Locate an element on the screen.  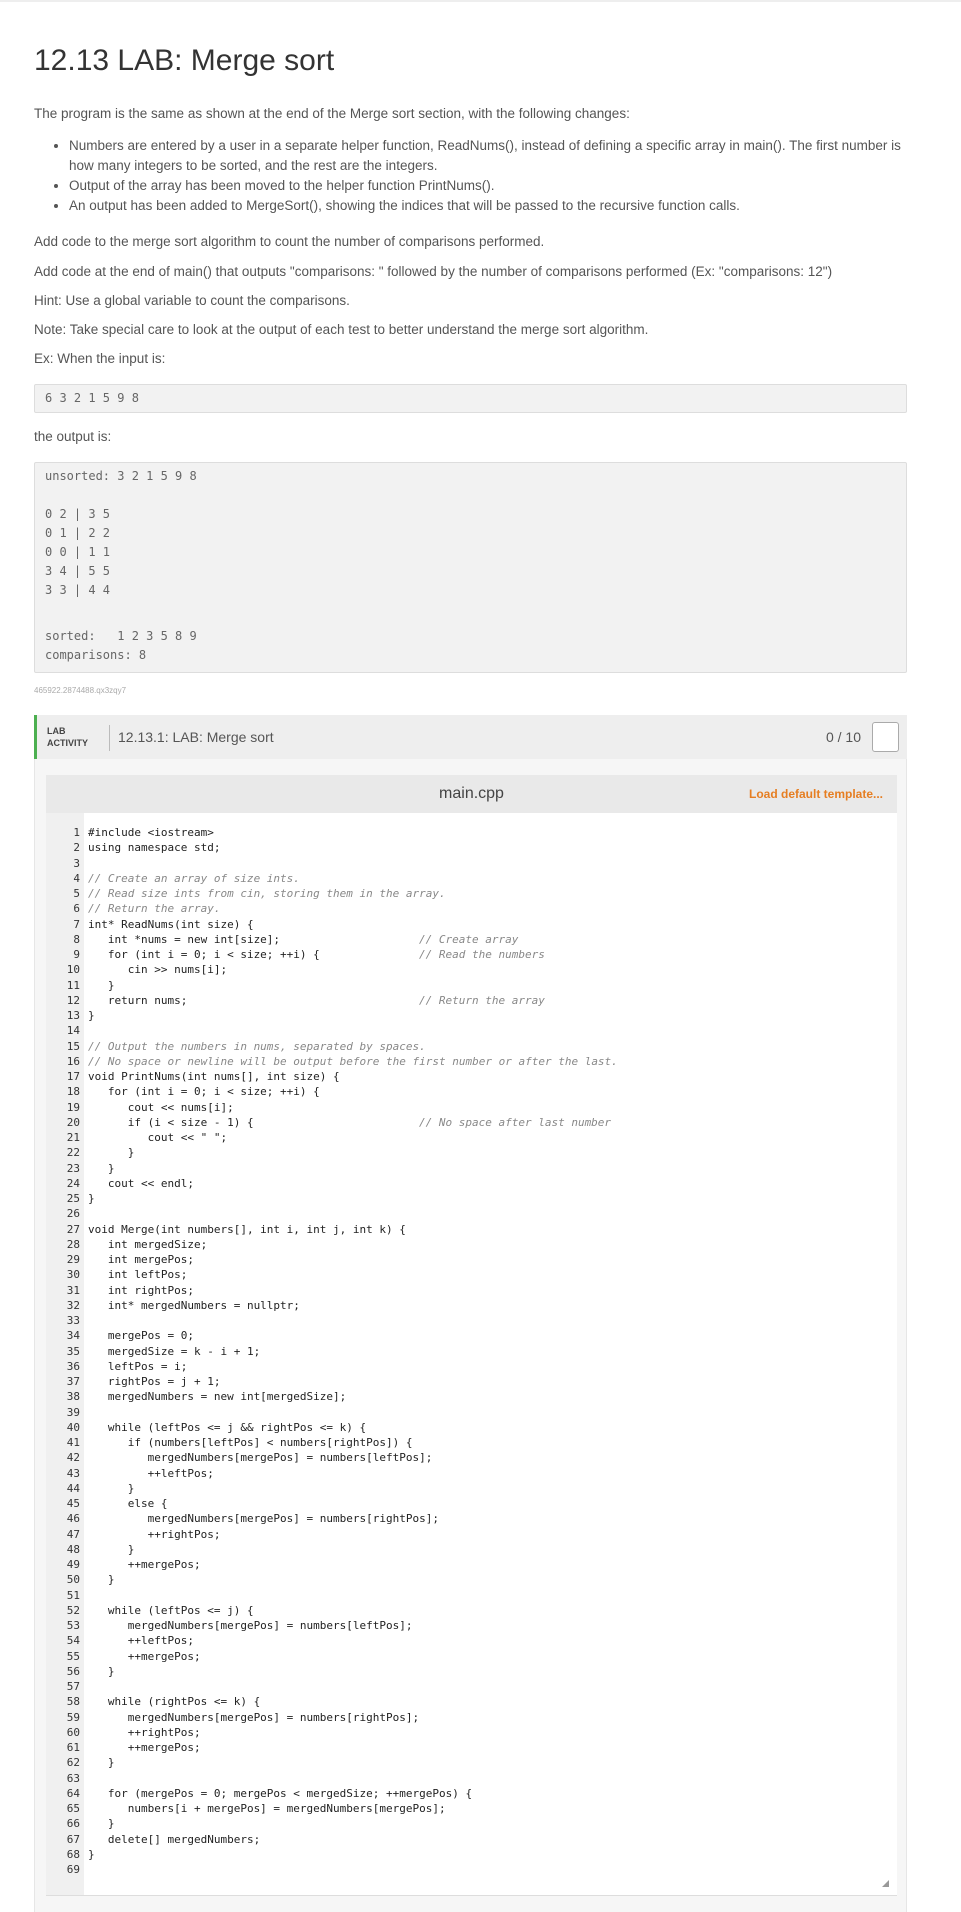
code-line: 14 is located at coordinates (471, 1030).